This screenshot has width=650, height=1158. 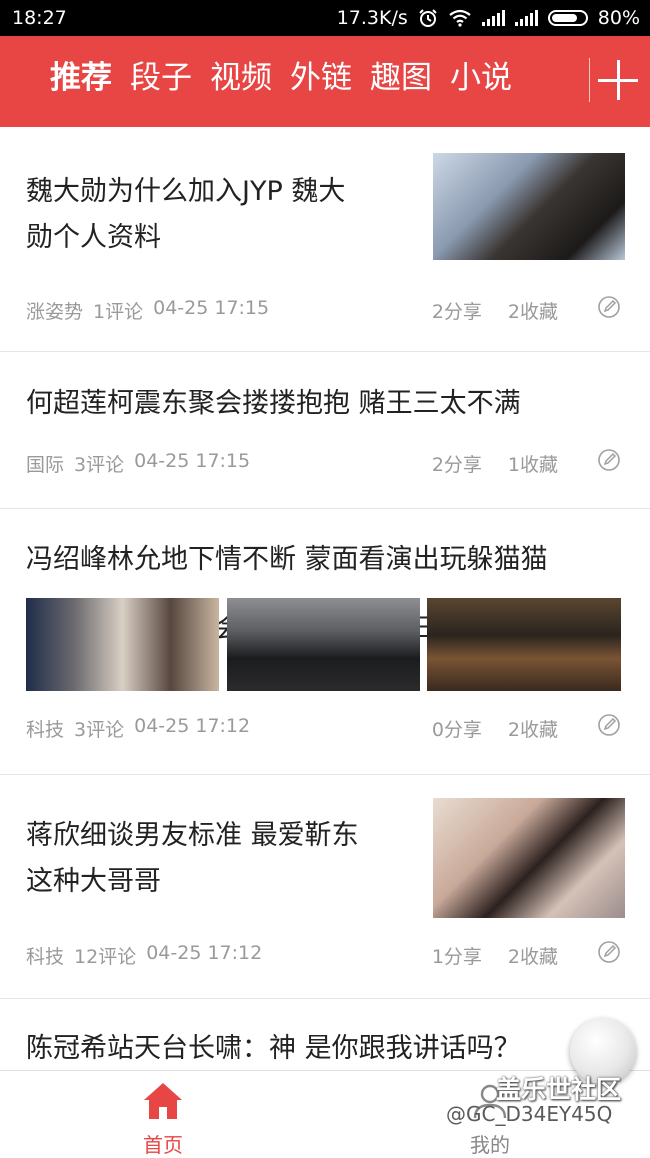 What do you see at coordinates (495, 310) in the screenshot?
I see `article-stats: 2分享 2收藏` at bounding box center [495, 310].